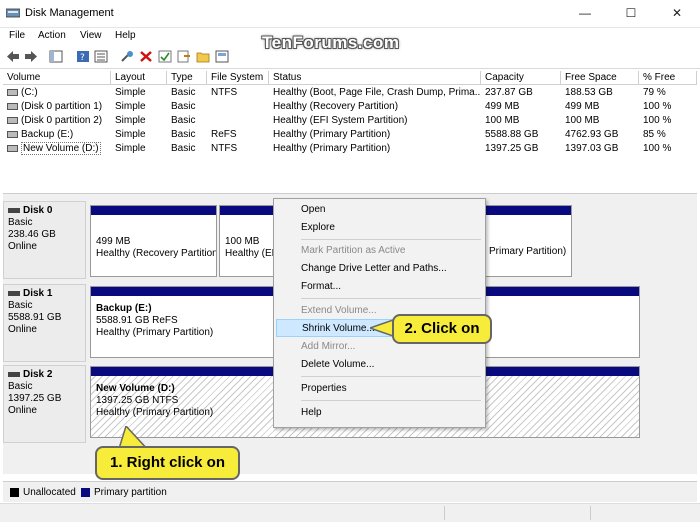  I want to click on primary-partition-swatch, so click(85, 492).